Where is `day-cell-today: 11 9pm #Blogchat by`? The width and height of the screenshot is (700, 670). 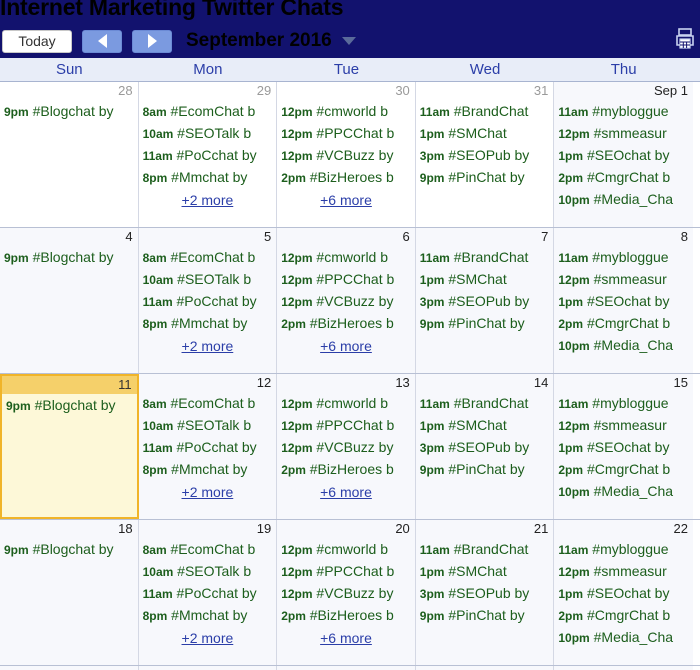 day-cell-today: 11 9pm #Blogchat by is located at coordinates (69, 446).